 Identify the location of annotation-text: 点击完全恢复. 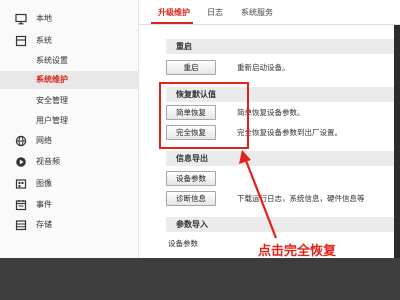
(297, 251).